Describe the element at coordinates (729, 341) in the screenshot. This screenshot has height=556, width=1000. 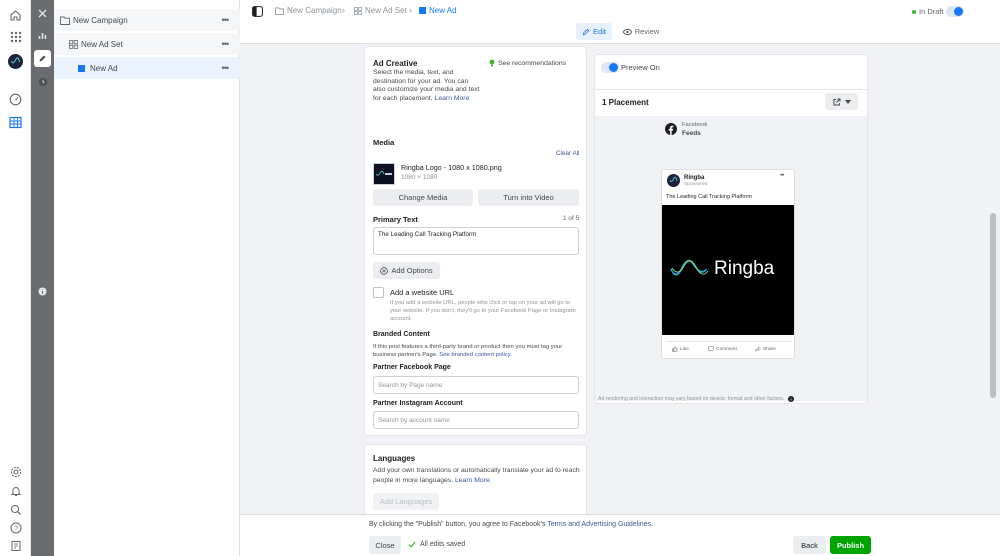
I see `post-action-divider` at that location.